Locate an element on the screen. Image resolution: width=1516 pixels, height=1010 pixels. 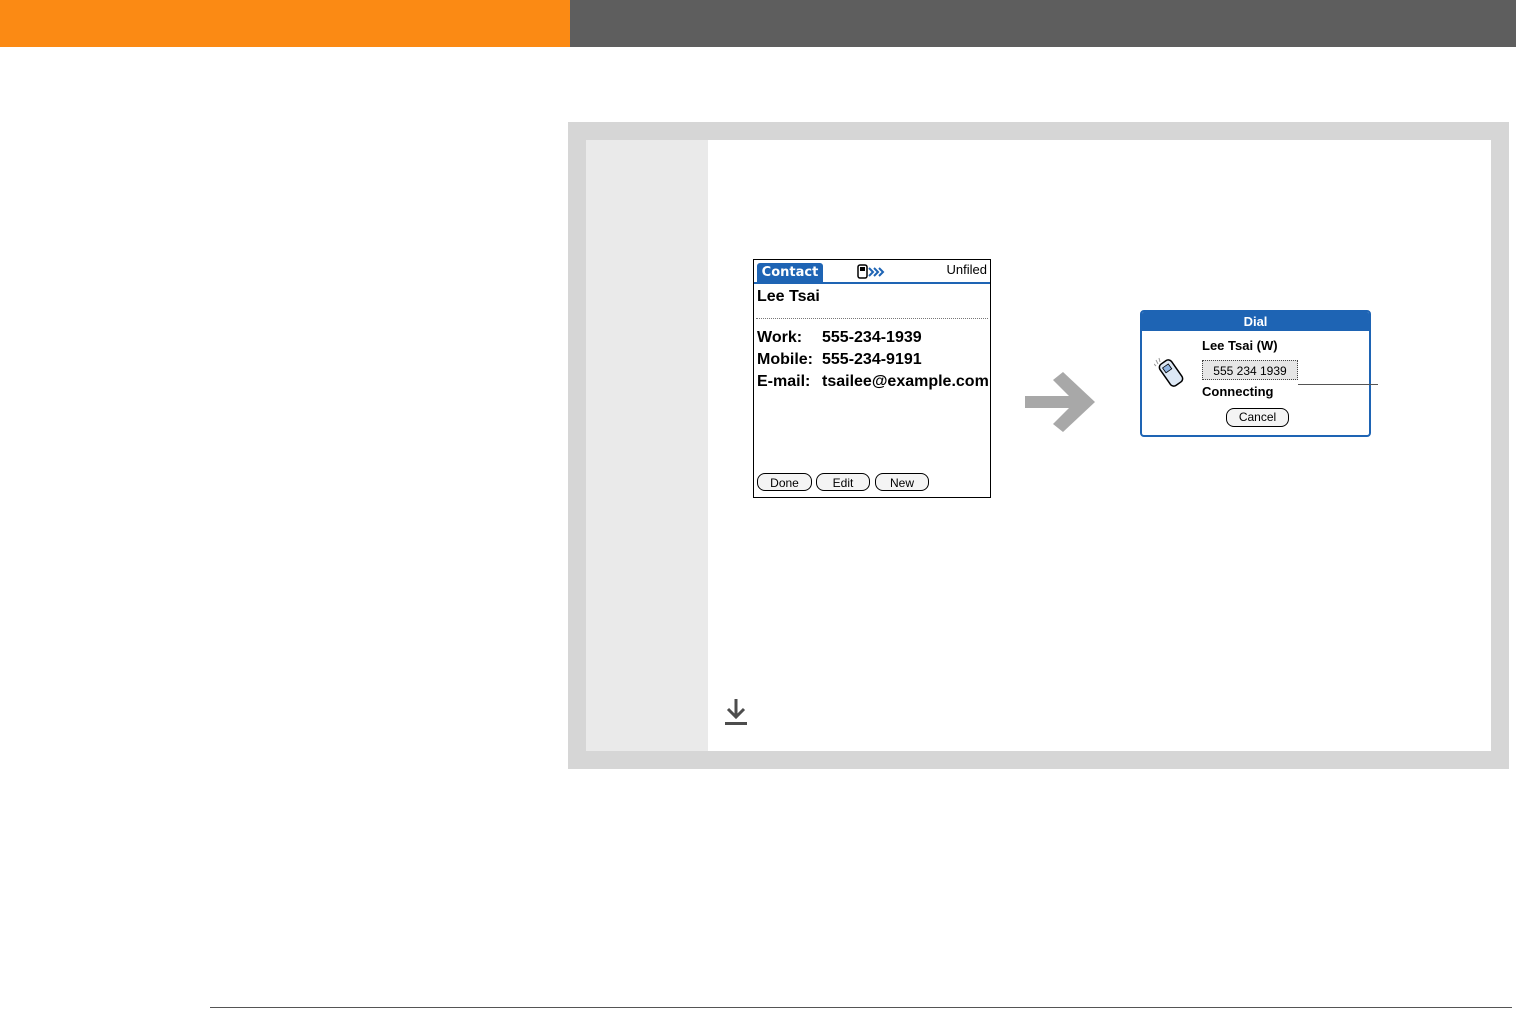
download-arrow-icon is located at coordinates (736, 712).